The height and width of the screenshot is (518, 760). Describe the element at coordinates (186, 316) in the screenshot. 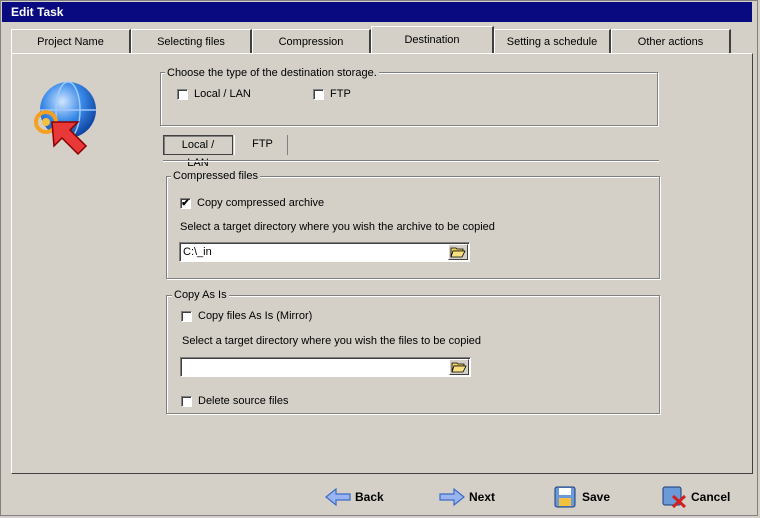

I see `copy-files-checkbox` at that location.